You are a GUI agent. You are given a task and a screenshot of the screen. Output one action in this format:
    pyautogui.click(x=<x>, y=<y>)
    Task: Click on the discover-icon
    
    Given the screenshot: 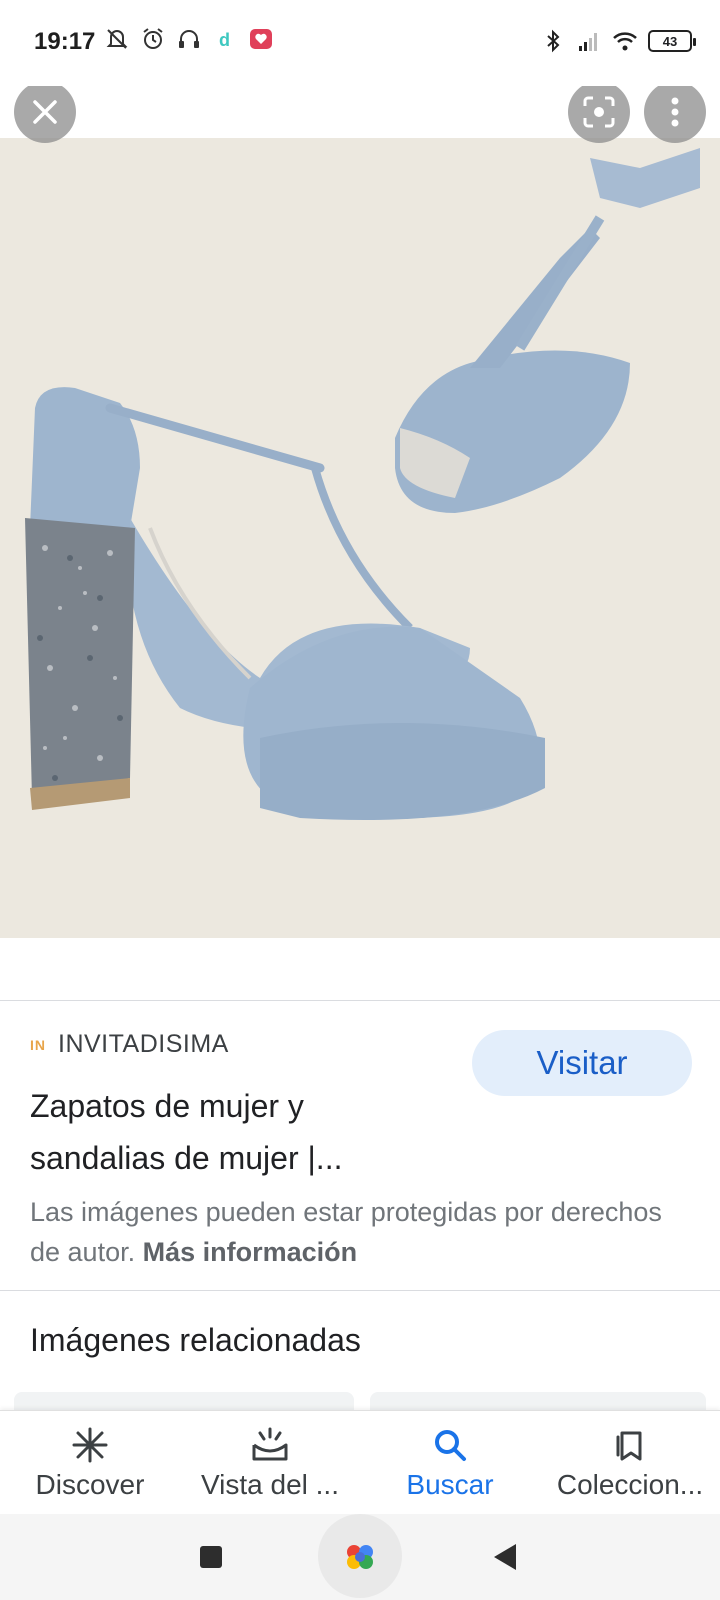 What is the action you would take?
    pyautogui.click(x=90, y=1444)
    